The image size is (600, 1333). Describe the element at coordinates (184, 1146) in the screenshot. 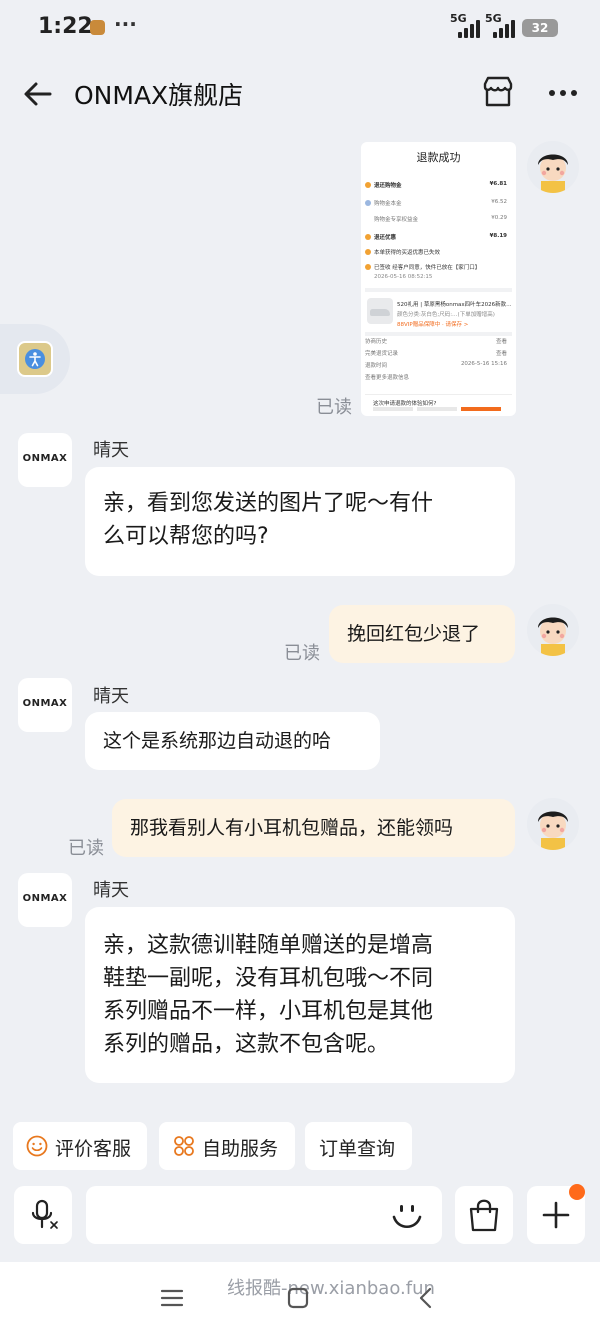

I see `grid-icon` at that location.